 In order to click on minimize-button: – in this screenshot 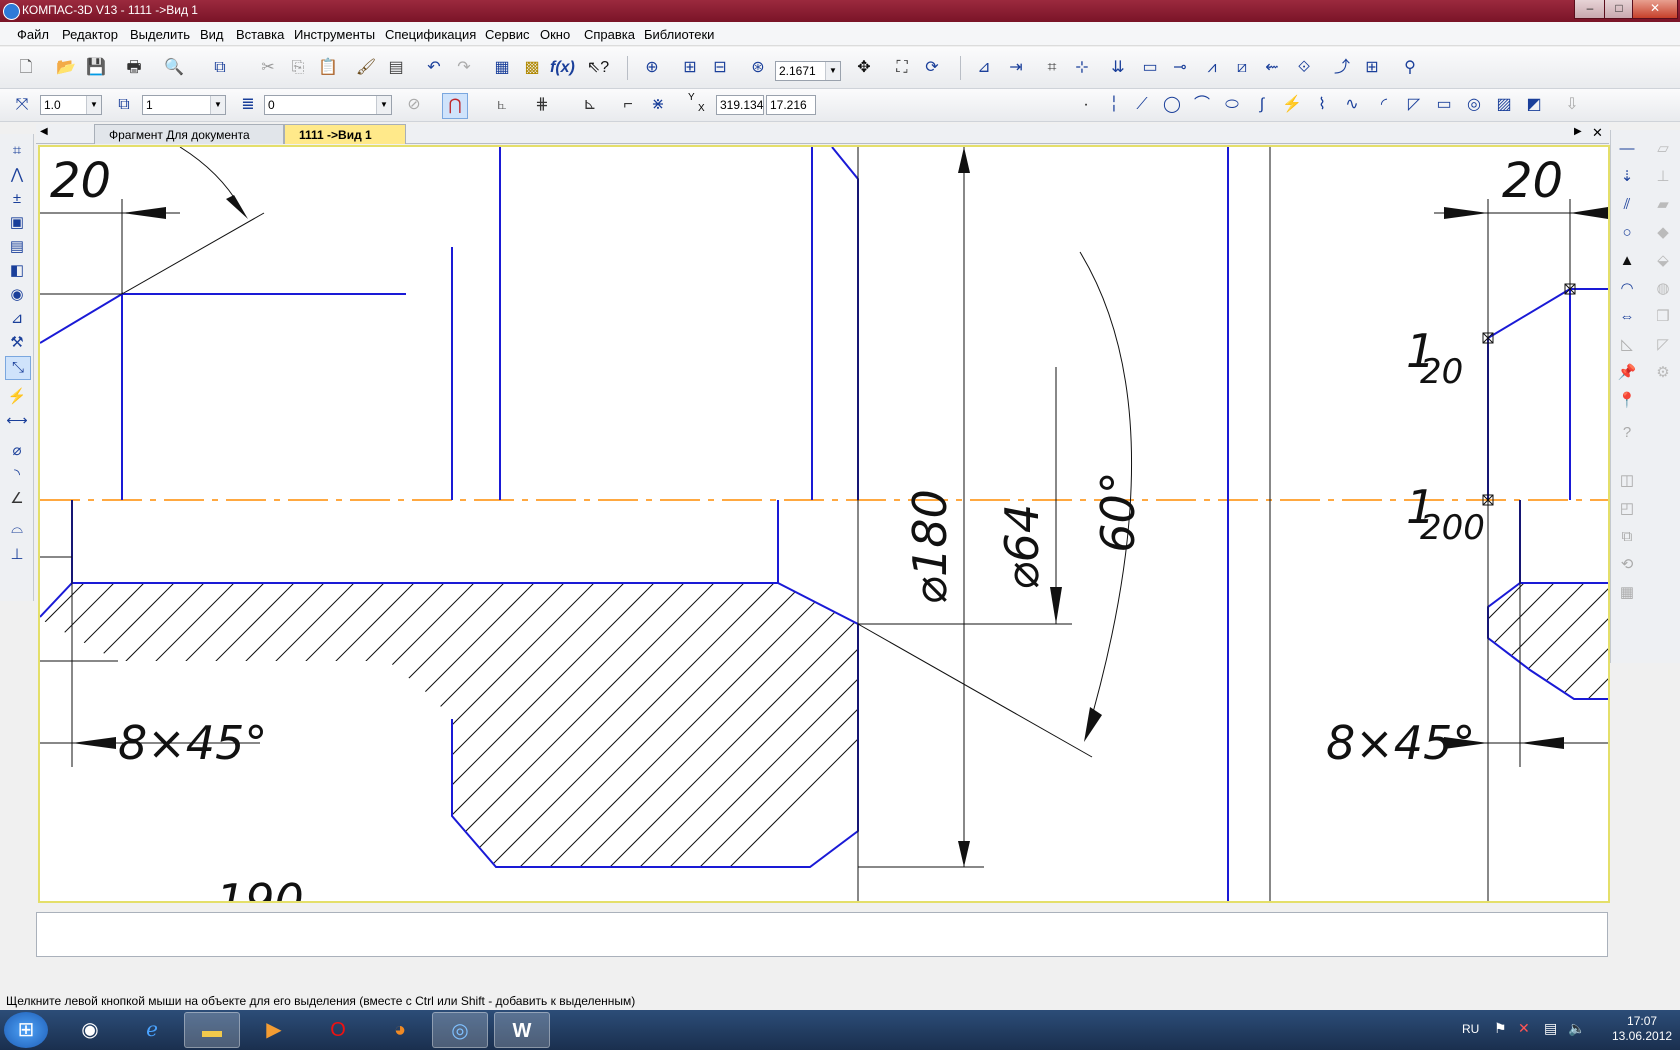, I will do `click(1590, 9)`.